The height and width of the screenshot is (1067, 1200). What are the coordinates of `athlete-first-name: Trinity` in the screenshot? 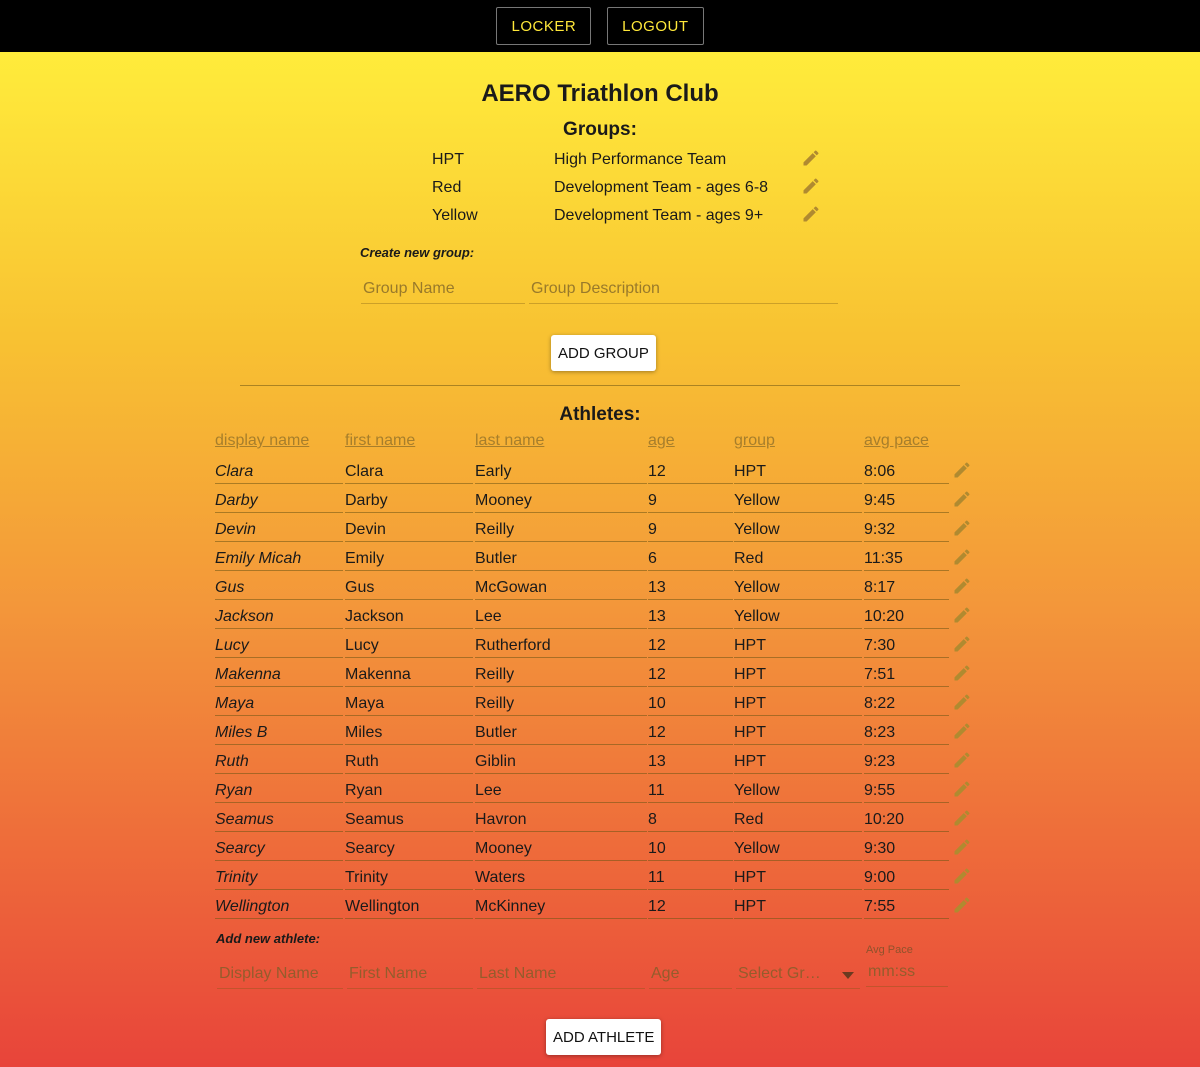 It's located at (409, 879).